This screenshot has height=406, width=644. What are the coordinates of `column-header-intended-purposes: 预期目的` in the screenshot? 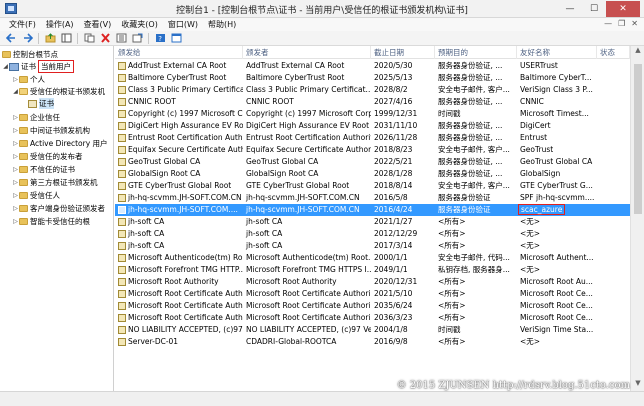 It's located at (476, 52).